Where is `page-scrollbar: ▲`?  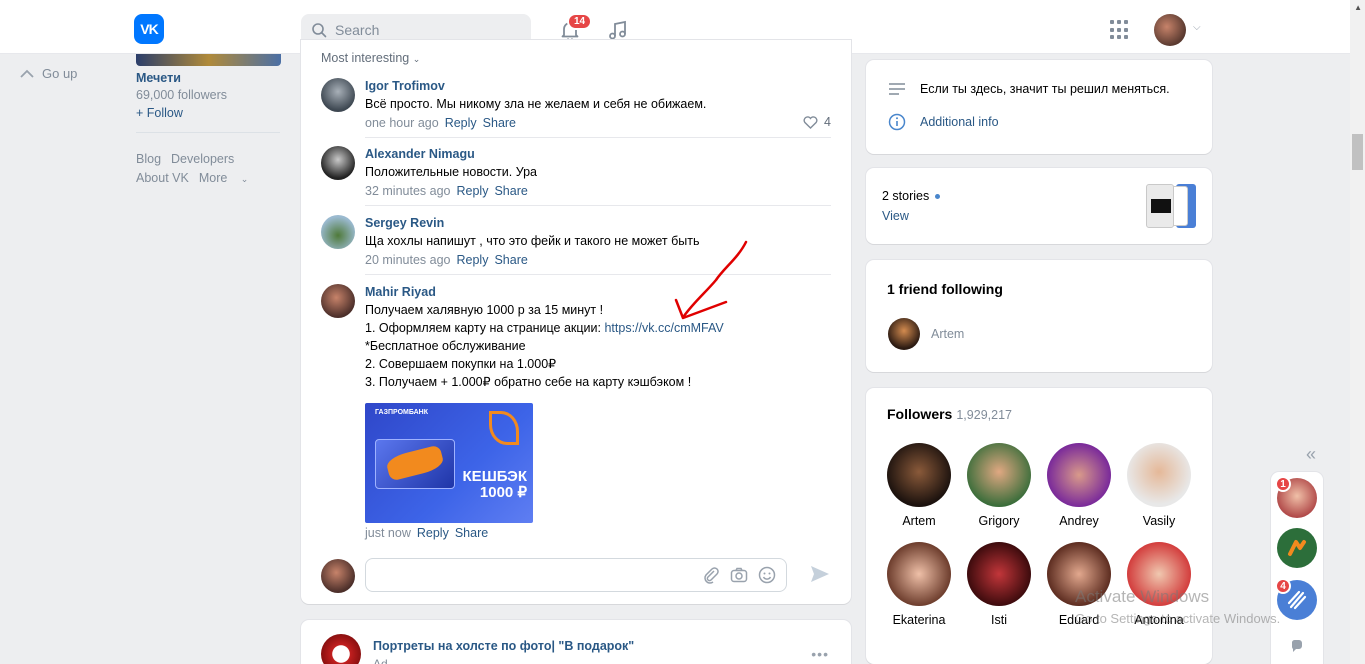
page-scrollbar: ▲ is located at coordinates (1357, 332).